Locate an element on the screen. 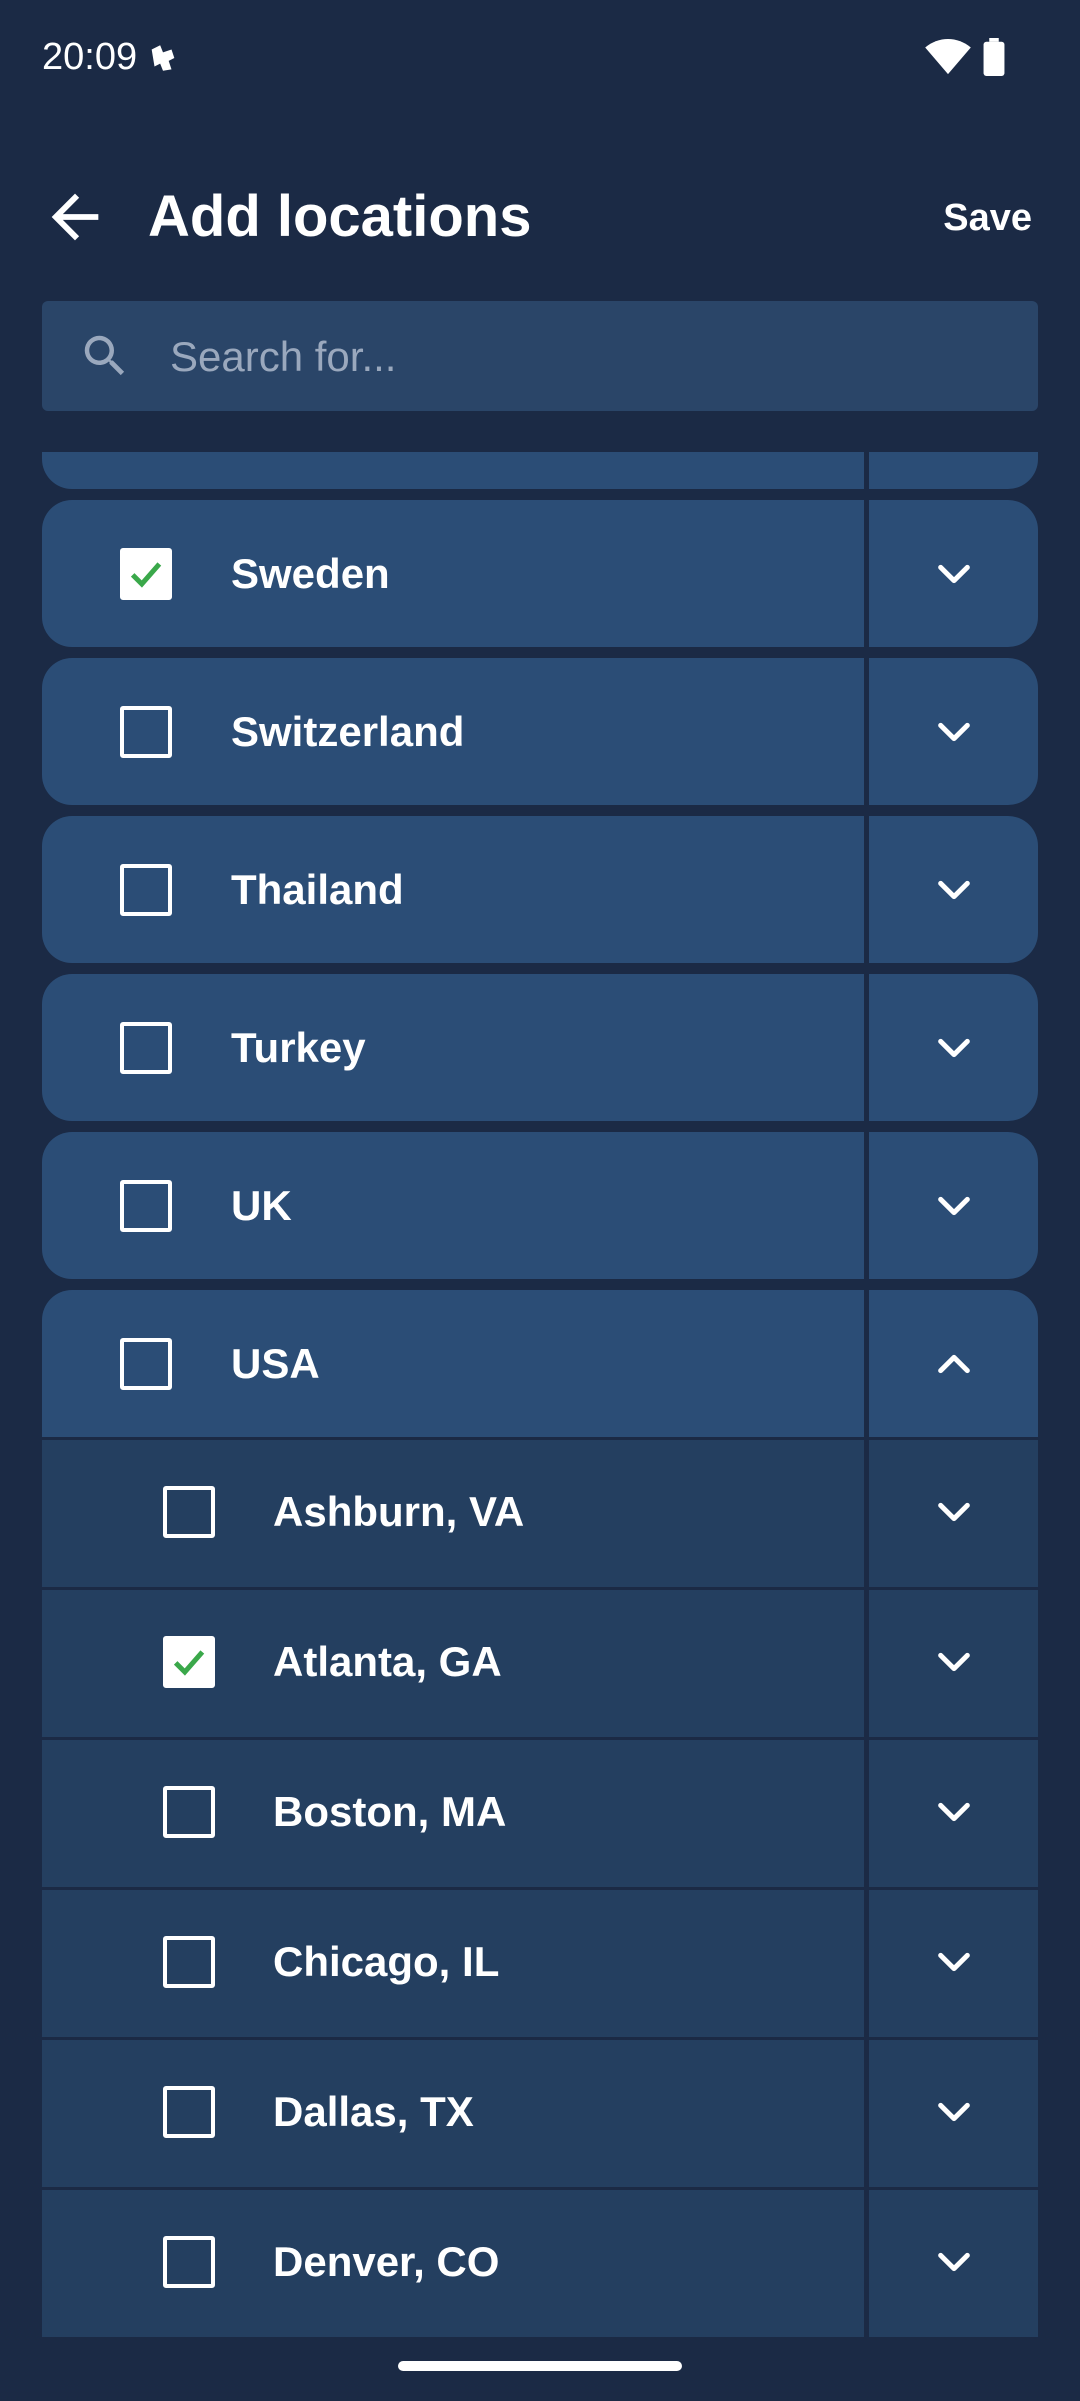  row-select-area: Denver, CO is located at coordinates (453, 2262).